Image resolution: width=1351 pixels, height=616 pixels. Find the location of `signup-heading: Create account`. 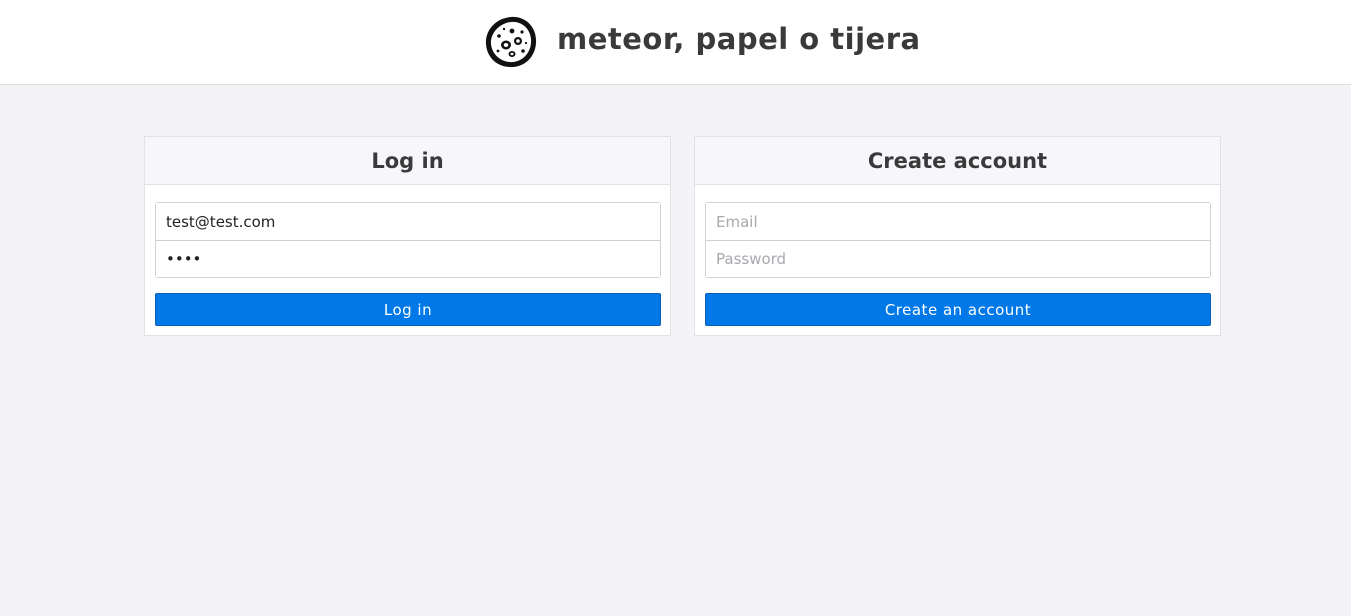

signup-heading: Create account is located at coordinates (957, 161).